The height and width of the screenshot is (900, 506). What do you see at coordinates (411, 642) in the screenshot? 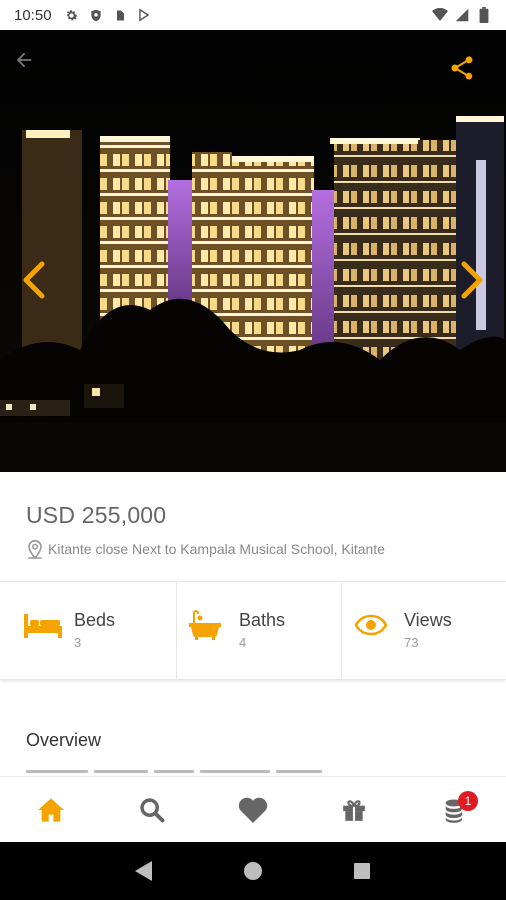
I see `stat-views-value: 73` at bounding box center [411, 642].